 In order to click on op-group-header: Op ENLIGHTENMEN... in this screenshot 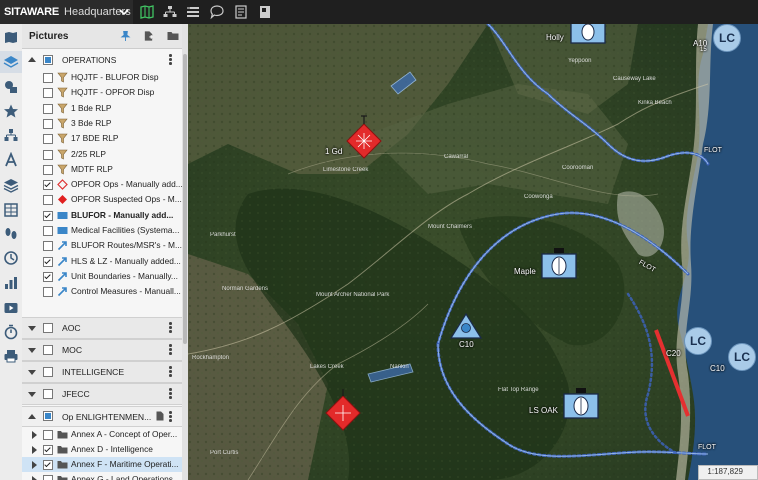, I will do `click(104, 416)`.